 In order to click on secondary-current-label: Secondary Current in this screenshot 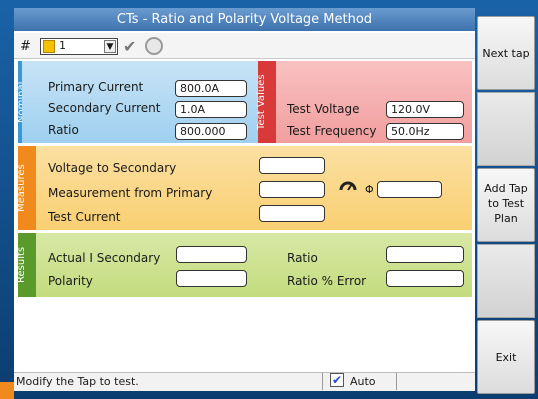, I will do `click(104, 108)`.